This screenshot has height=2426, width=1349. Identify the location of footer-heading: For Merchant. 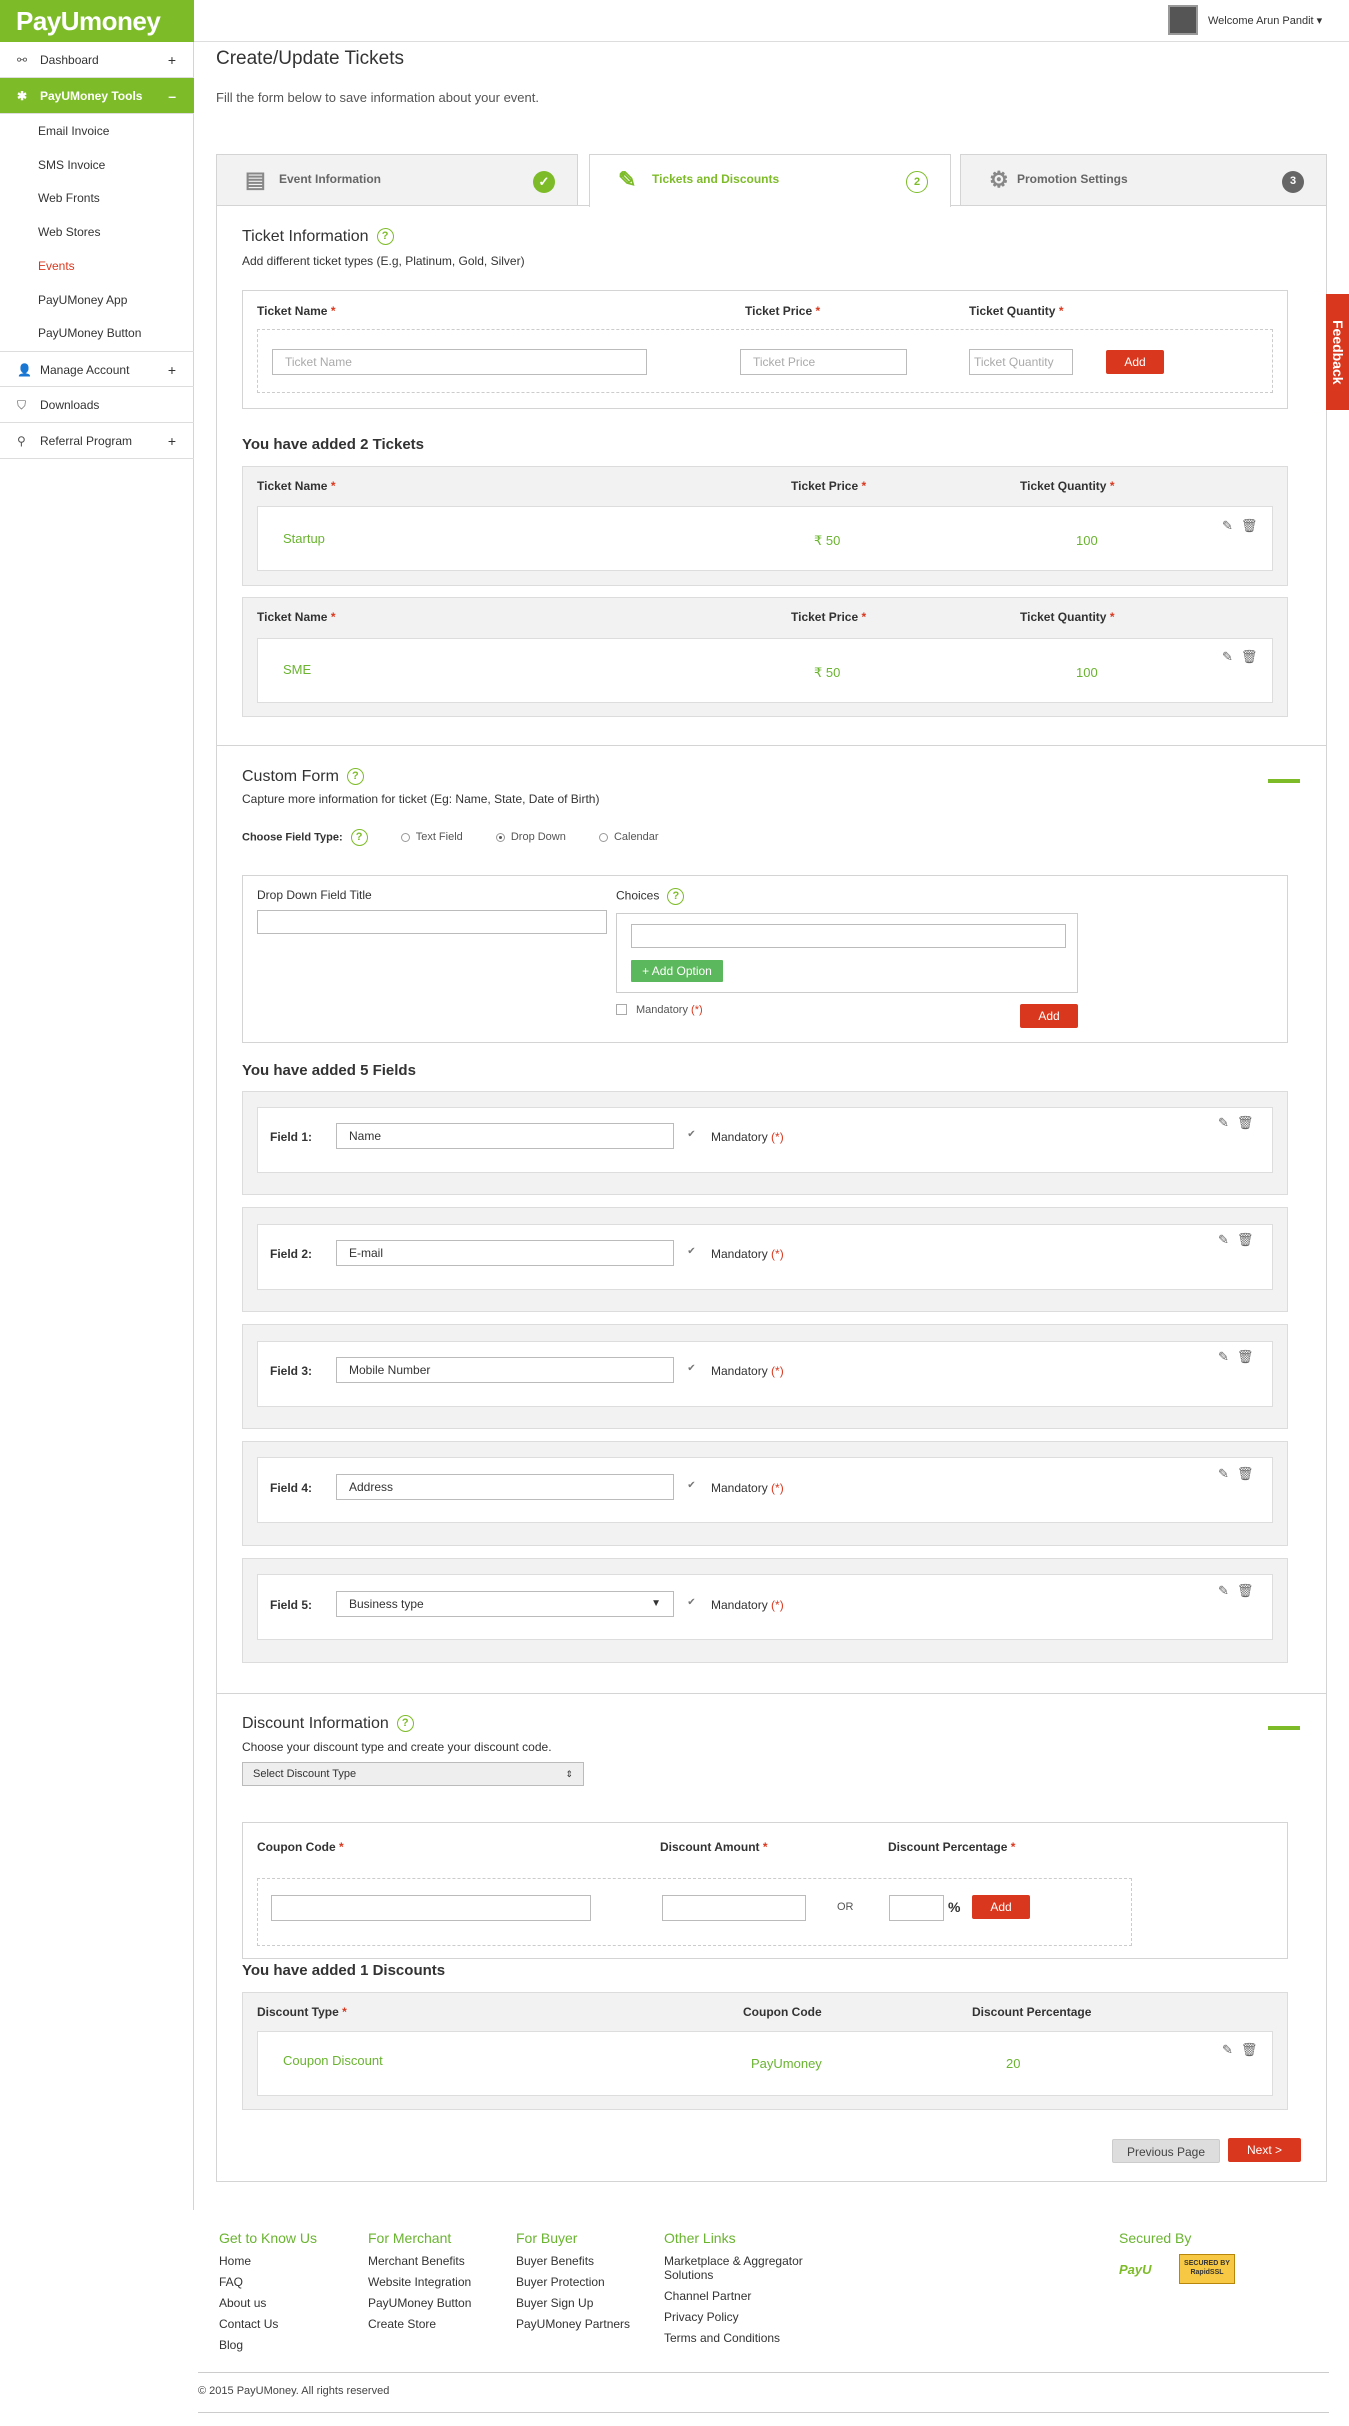
(410, 2238).